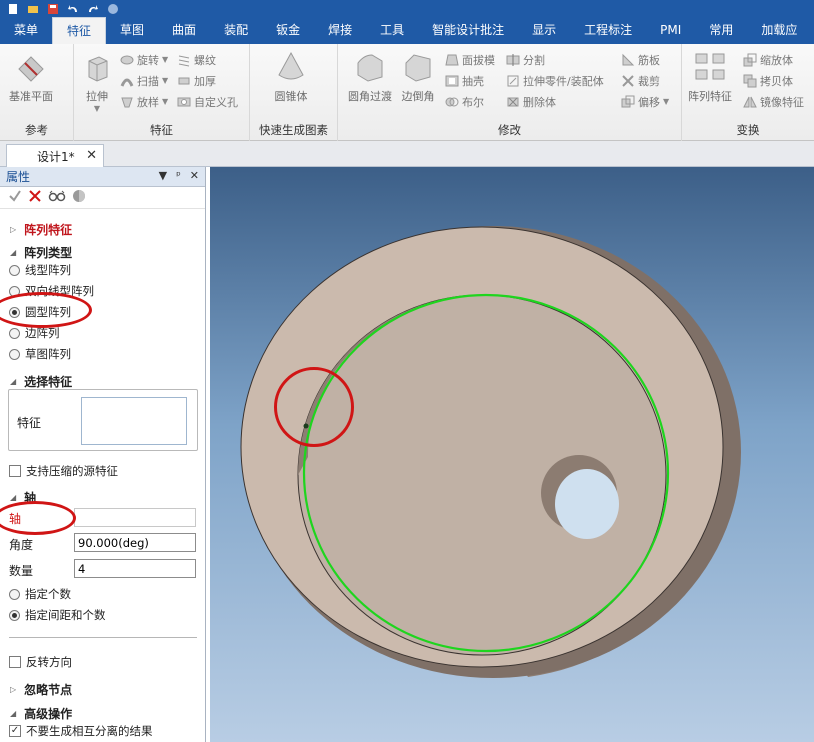  Describe the element at coordinates (40, 354) in the screenshot. I see `radio-sketch-pattern: 草图阵列` at that location.